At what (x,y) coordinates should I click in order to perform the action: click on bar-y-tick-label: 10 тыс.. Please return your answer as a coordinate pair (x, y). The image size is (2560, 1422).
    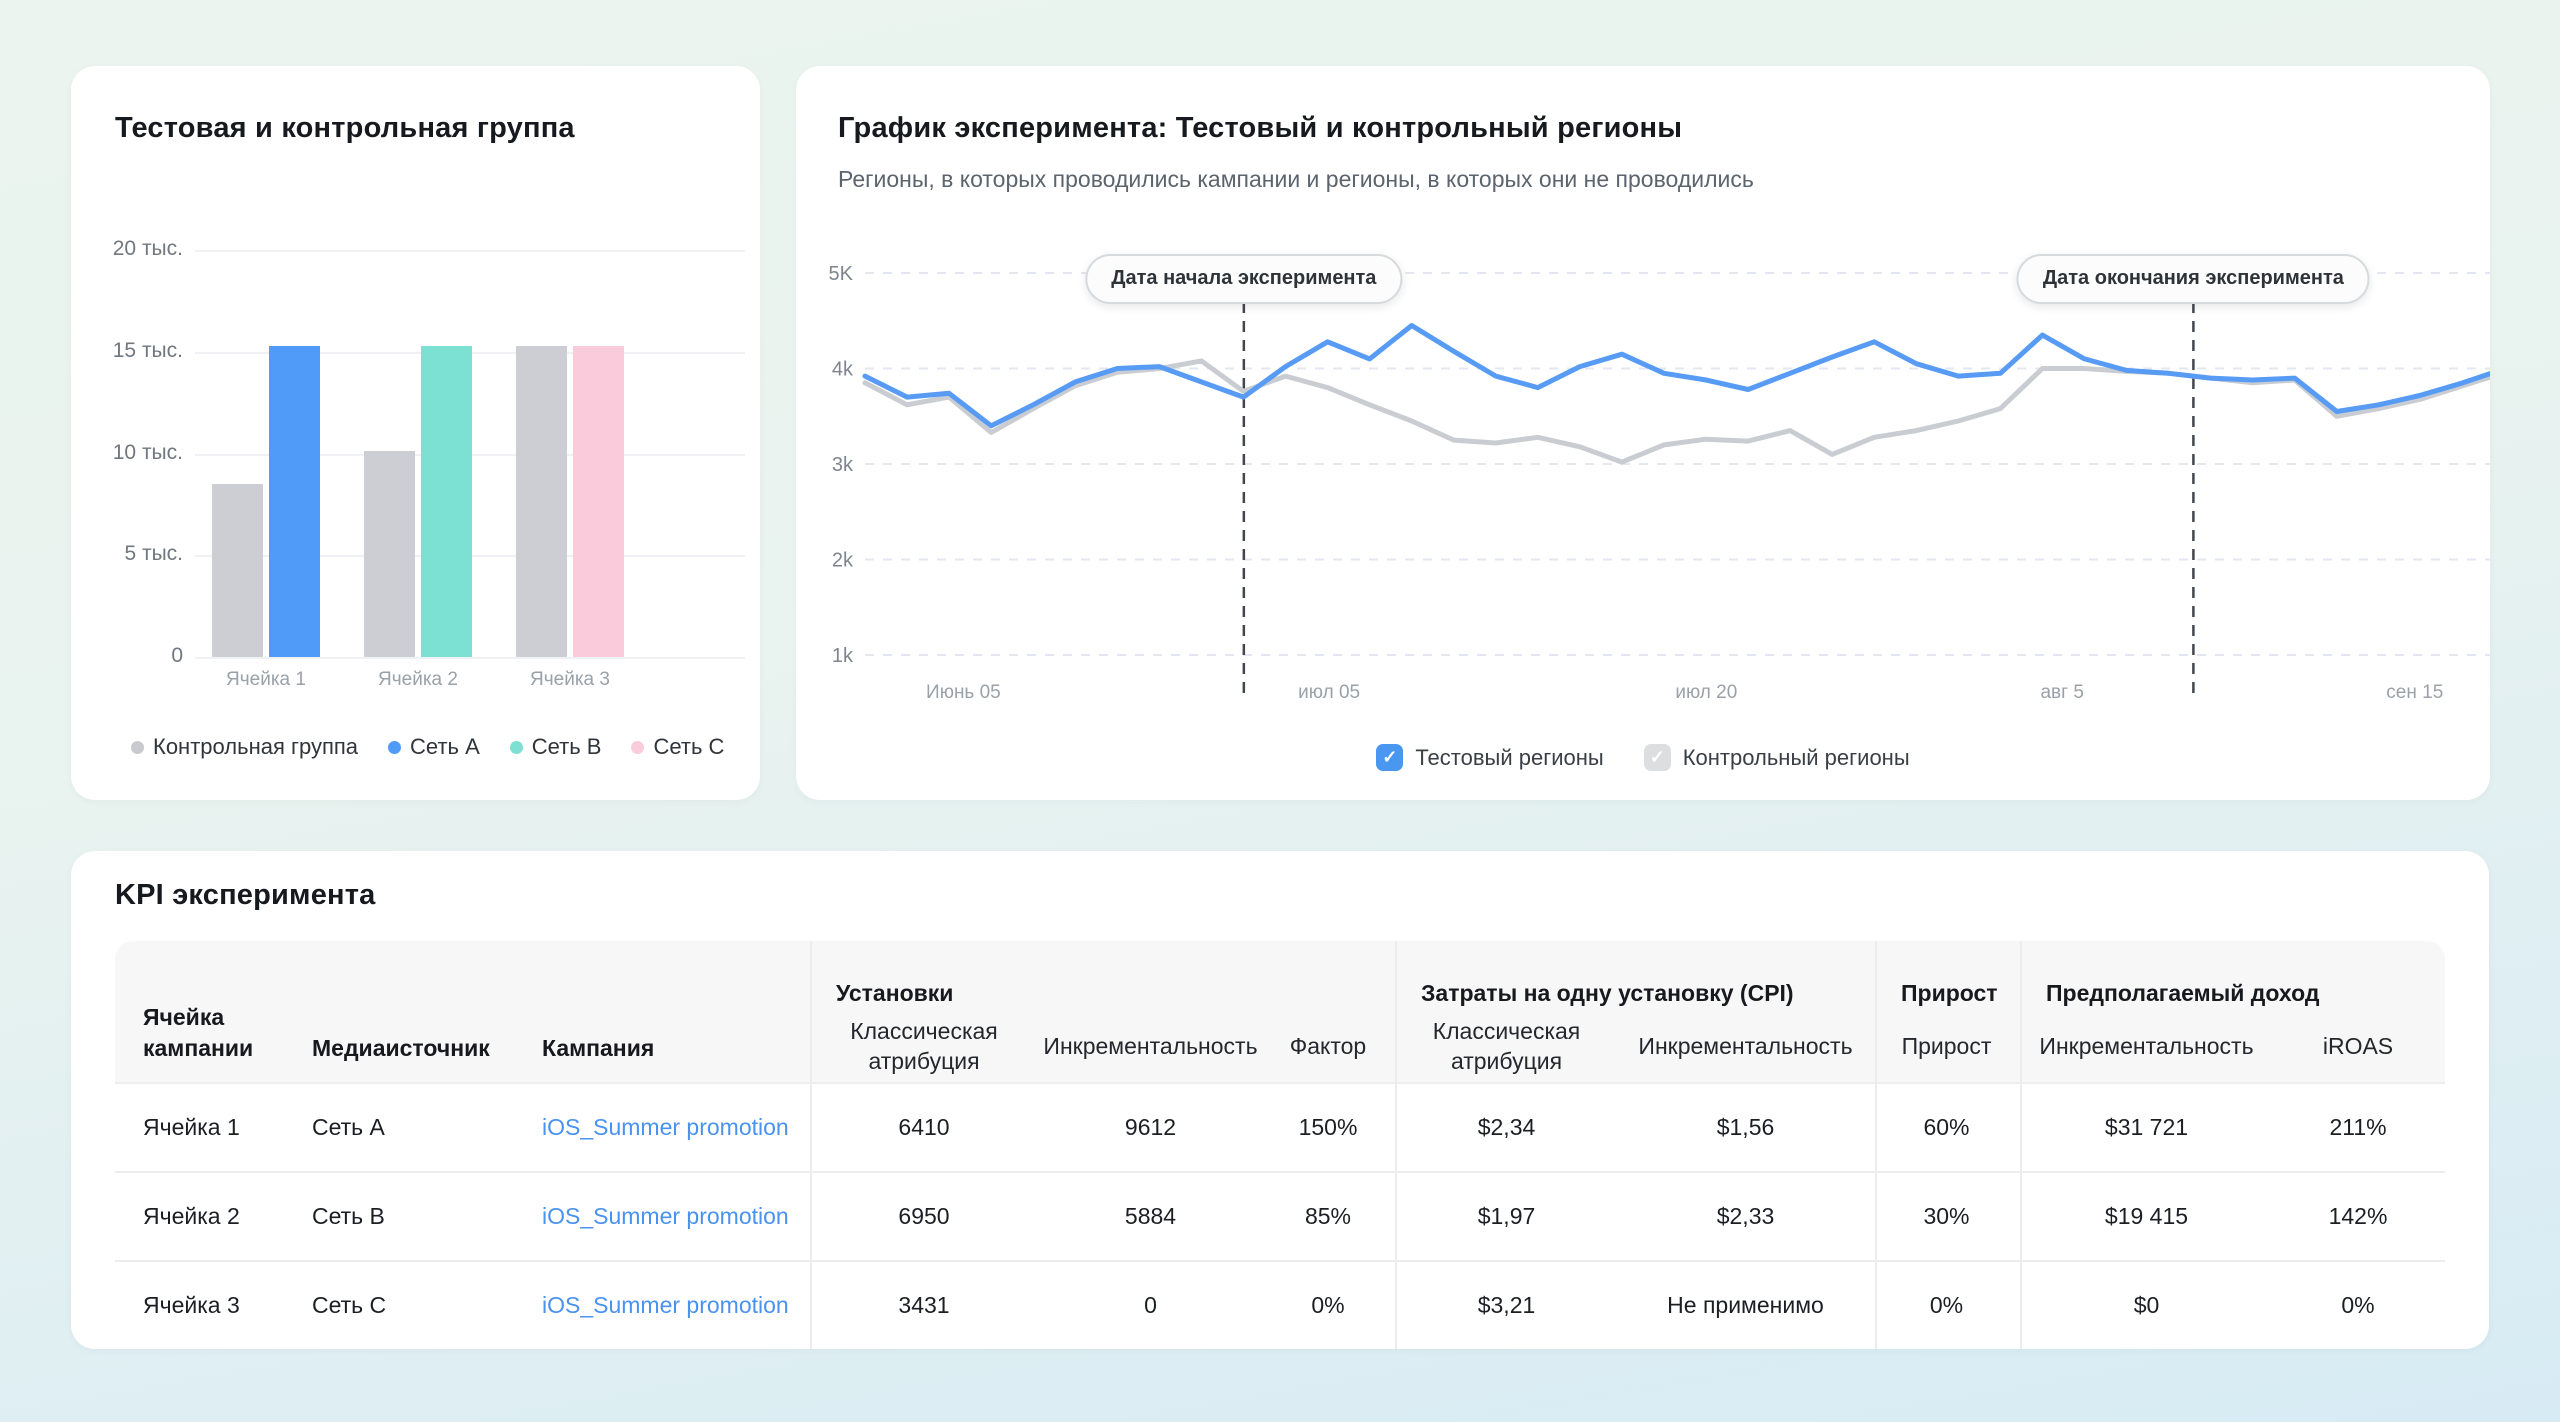
    Looking at the image, I should click on (147, 452).